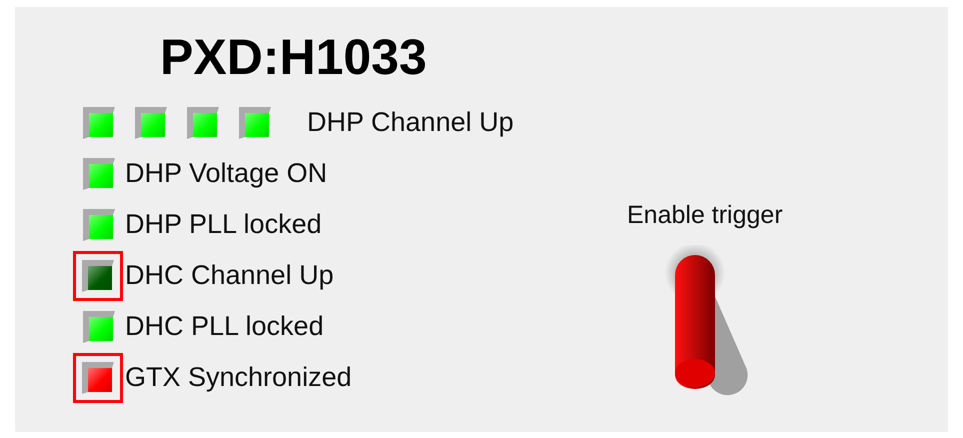  Describe the element at coordinates (705, 215) in the screenshot. I see `toggle-label: Enable trigger` at that location.